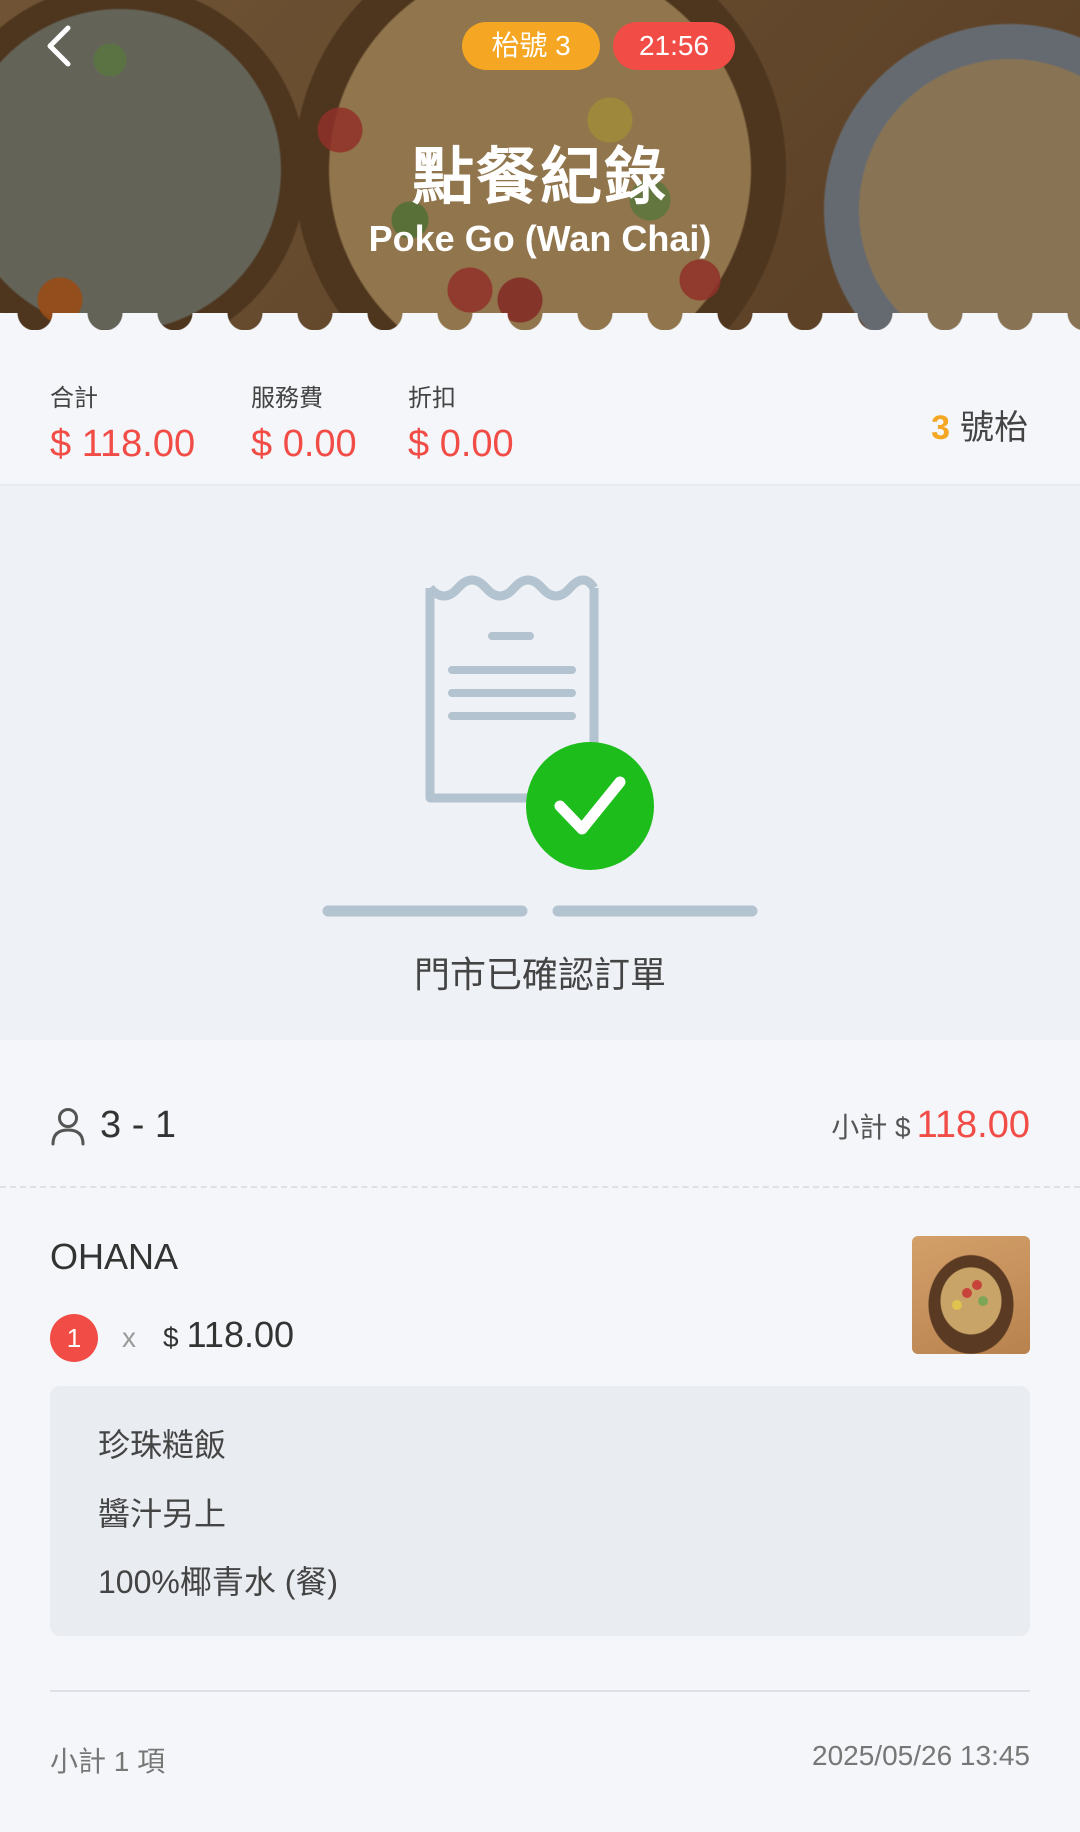 The width and height of the screenshot is (1080, 1832). Describe the element at coordinates (59, 46) in the screenshot. I see `chevron-left-icon` at that location.